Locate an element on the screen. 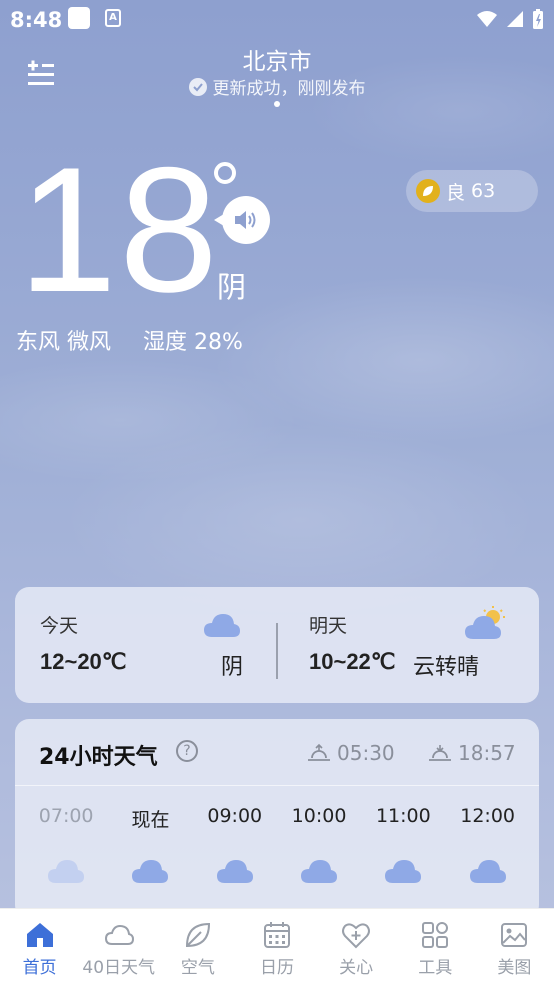 The image size is (554, 985). wind-humidity-row: 东风 微风 湿度 28% is located at coordinates (129, 340).